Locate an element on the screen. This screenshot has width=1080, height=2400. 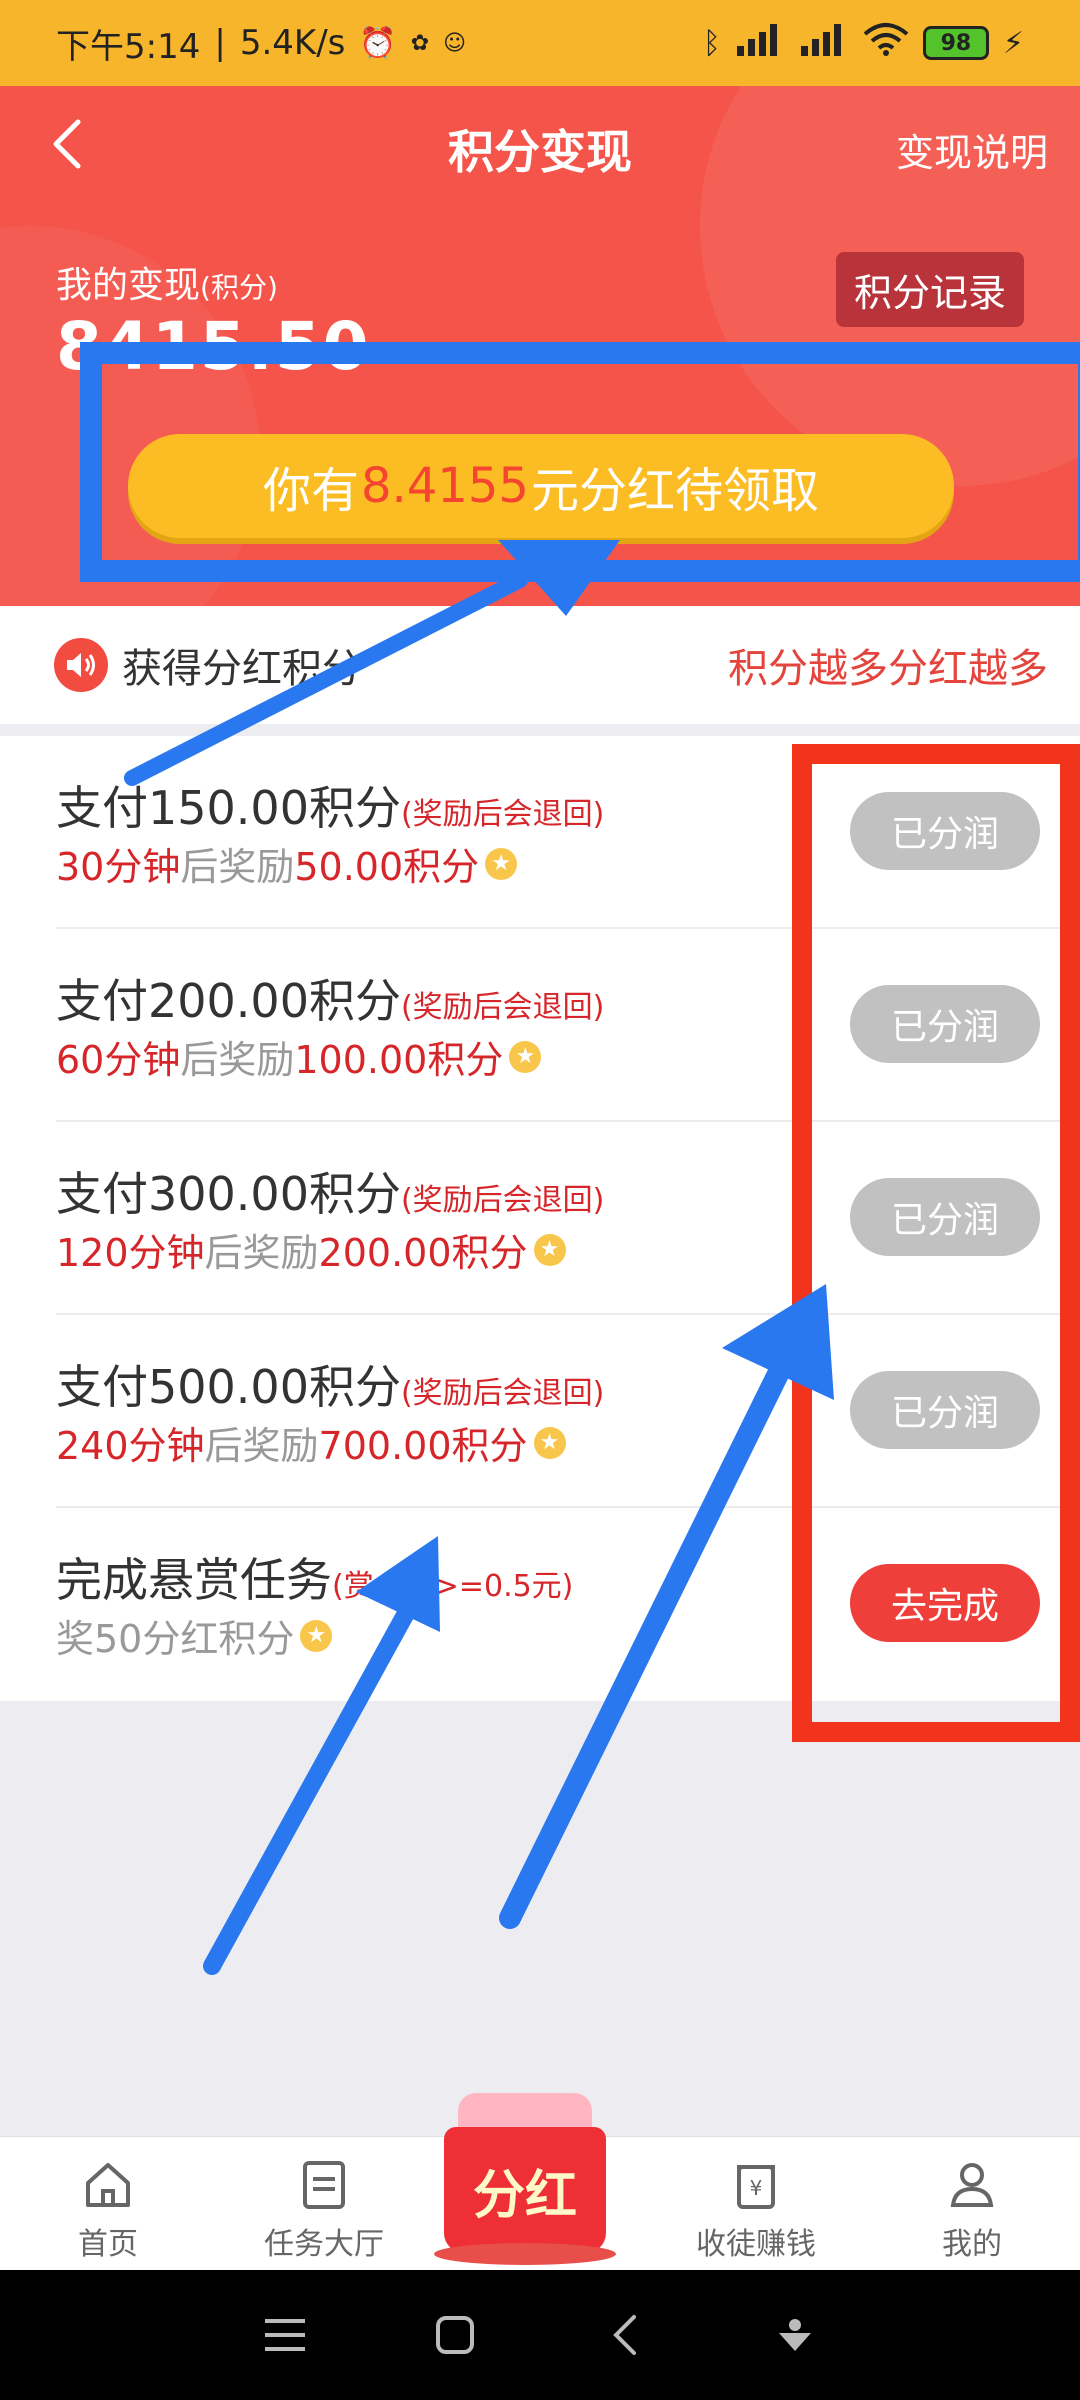
status-bar: 下午5:14 | 5.4K/s ⏰ ✿ ☺ ᛒ 98 ⚡ is located at coordinates (540, 43).